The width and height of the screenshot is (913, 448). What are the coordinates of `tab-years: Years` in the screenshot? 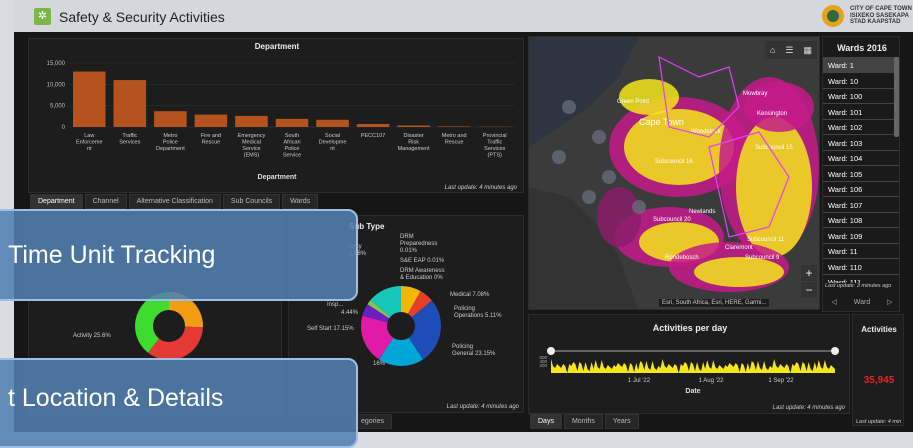 It's located at (622, 421).